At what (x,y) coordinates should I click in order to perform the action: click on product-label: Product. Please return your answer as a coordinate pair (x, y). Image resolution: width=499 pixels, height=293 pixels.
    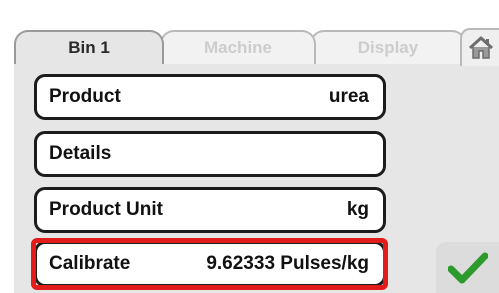
    Looking at the image, I should click on (85, 96).